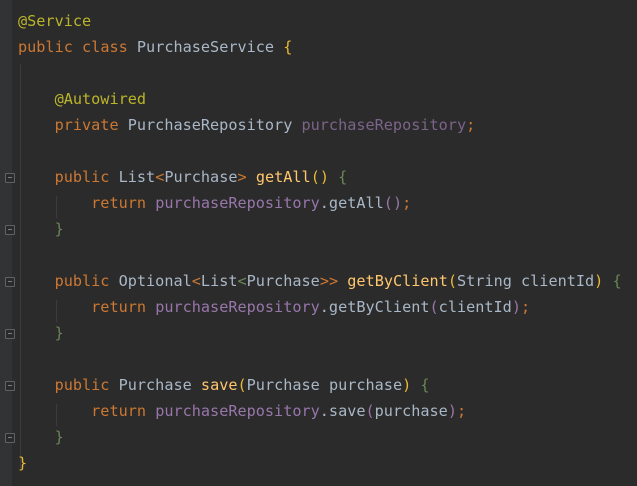 The image size is (637, 486). I want to click on method-name: getAll, so click(283, 177).